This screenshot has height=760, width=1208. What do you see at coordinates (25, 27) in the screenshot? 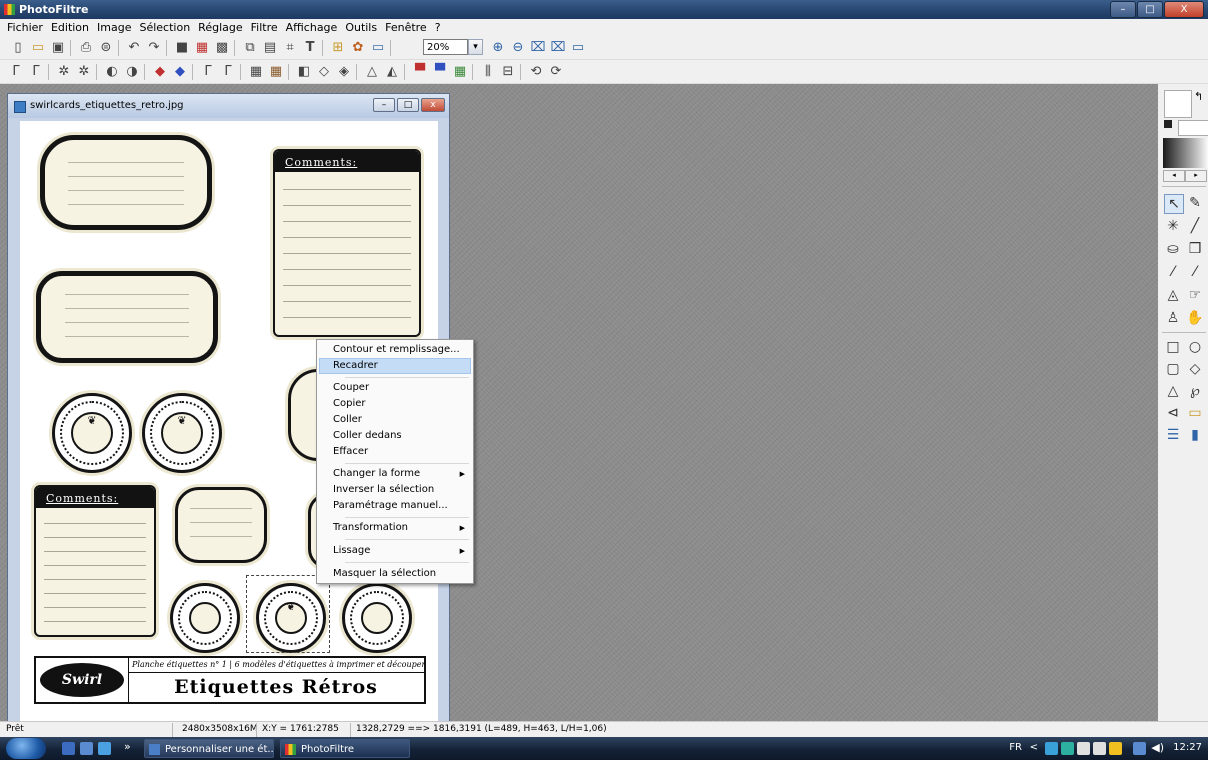
I see `menu-fichier: Fichier` at bounding box center [25, 27].